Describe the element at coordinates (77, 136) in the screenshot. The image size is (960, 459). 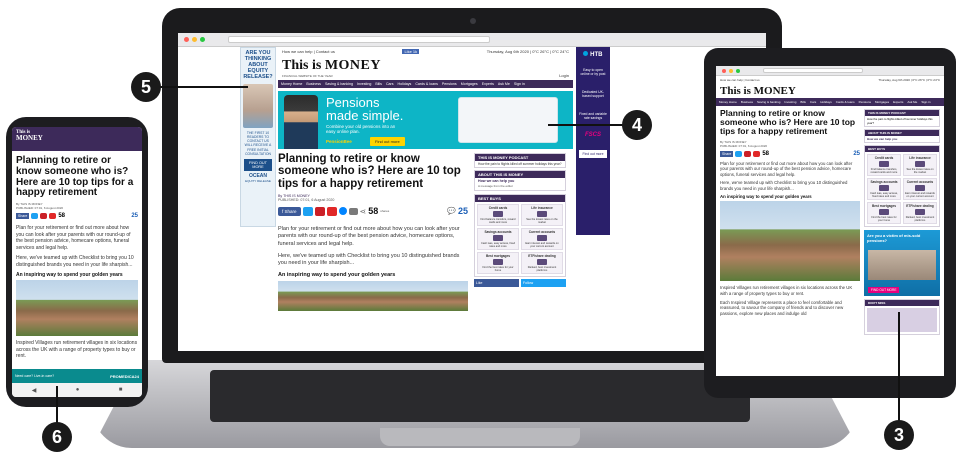
I see `phone-logo: This is MONEY` at that location.